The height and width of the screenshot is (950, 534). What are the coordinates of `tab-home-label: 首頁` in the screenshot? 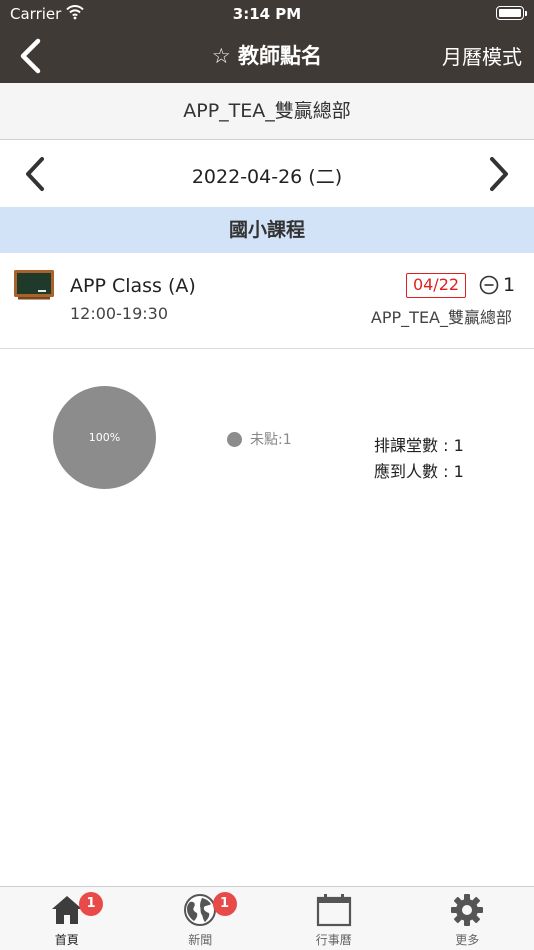 It's located at (66, 940).